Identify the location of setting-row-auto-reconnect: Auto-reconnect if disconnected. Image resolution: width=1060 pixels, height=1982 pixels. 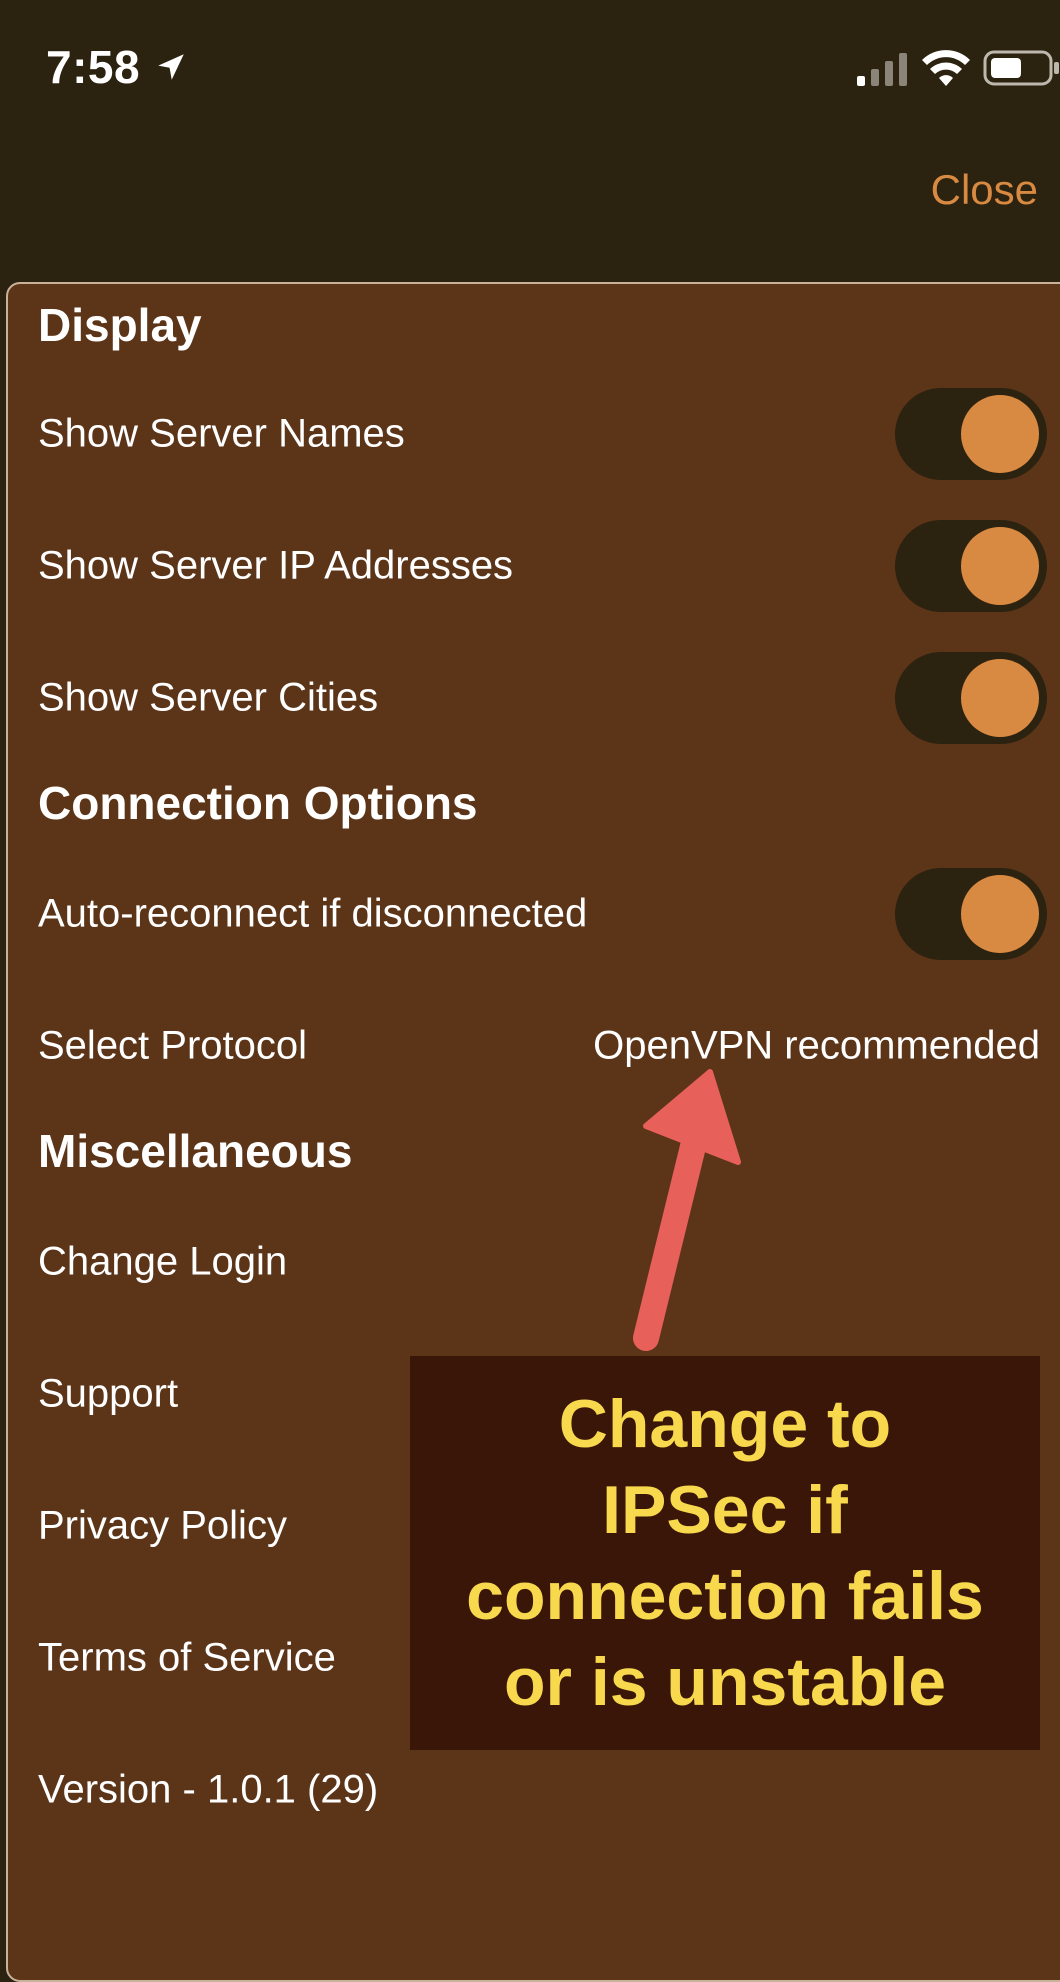
(534, 914).